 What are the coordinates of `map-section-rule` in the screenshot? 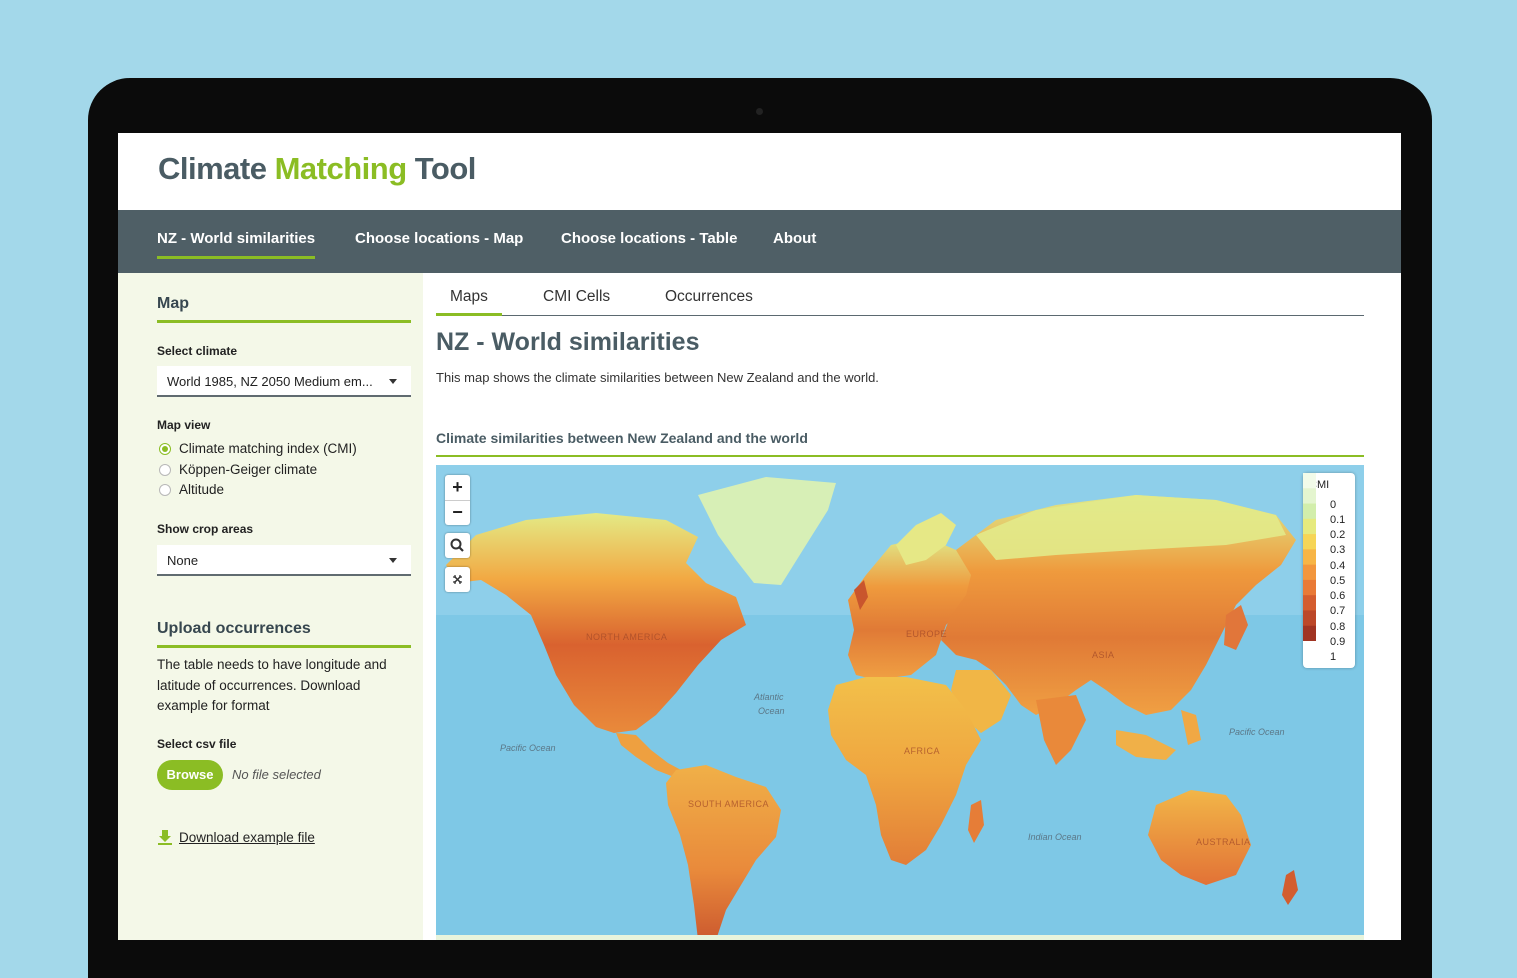 It's located at (900, 456).